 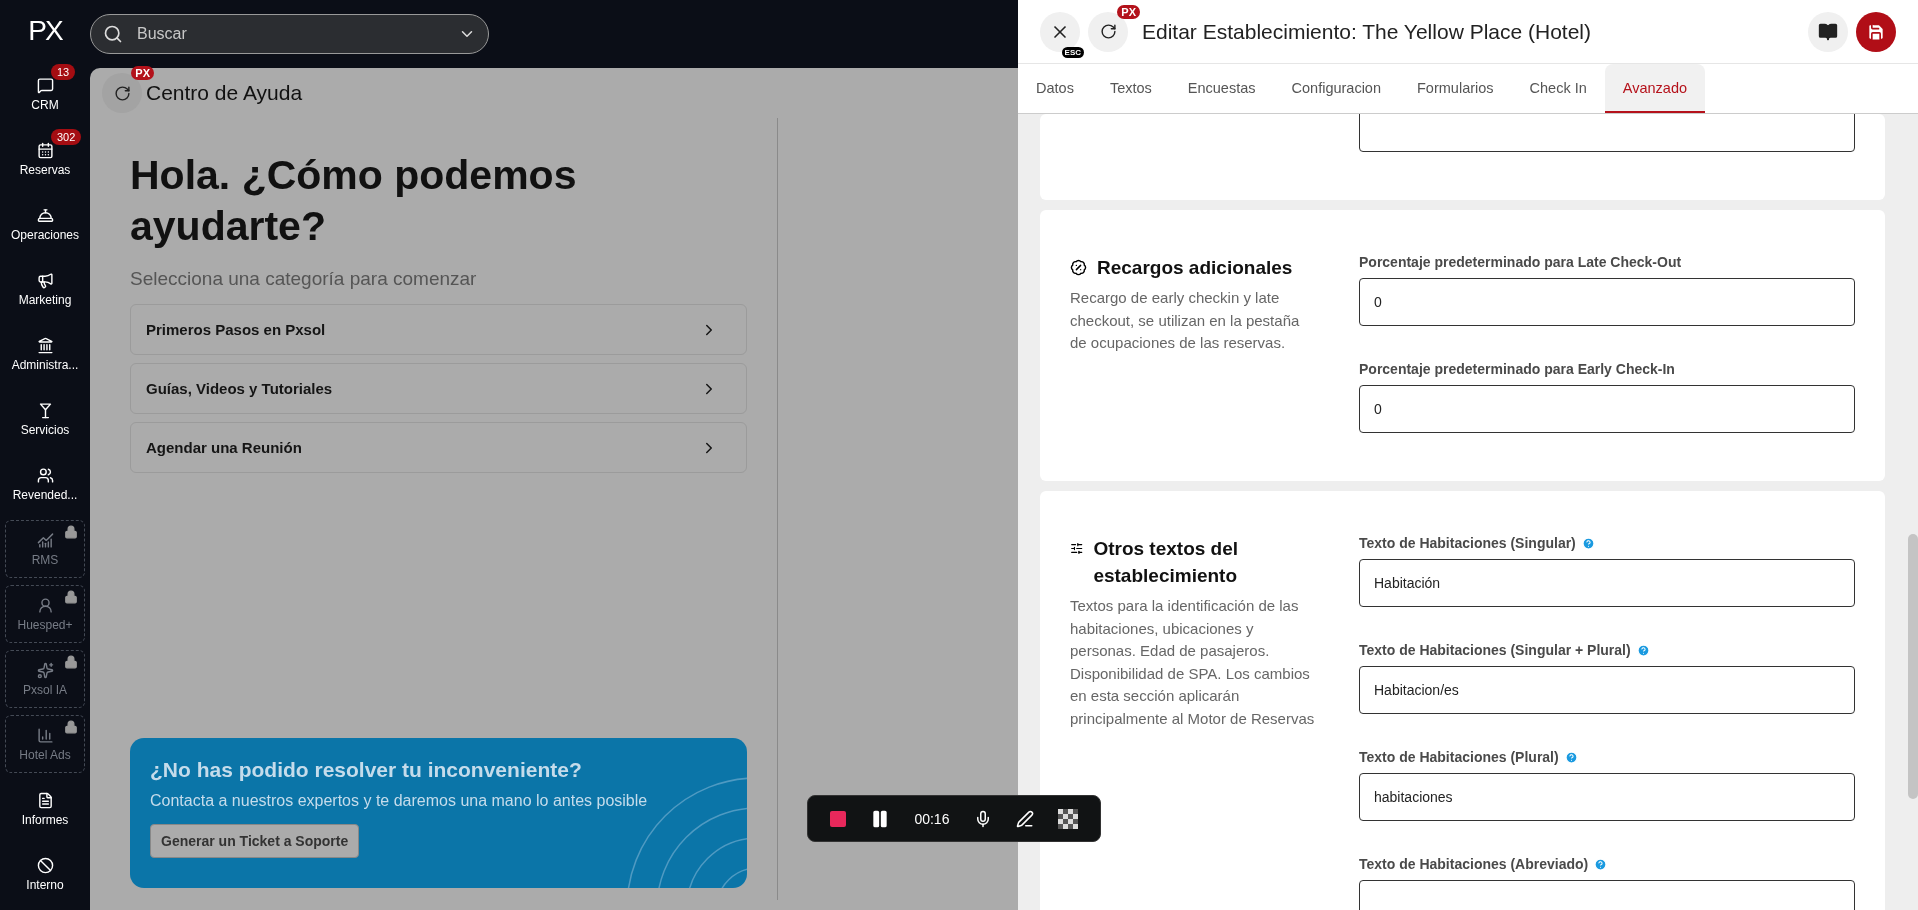 What do you see at coordinates (1060, 31) in the screenshot?
I see `close-button` at bounding box center [1060, 31].